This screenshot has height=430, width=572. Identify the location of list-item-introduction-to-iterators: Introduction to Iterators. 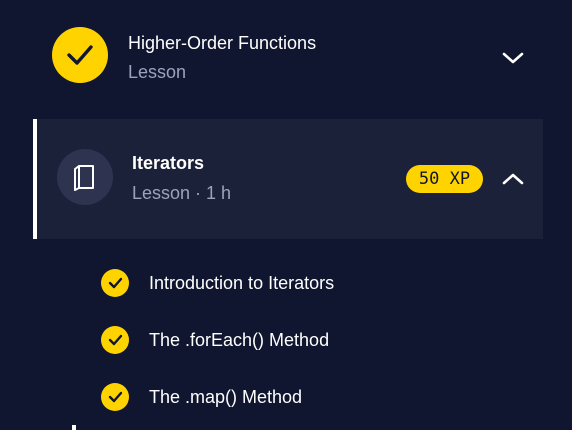
(217, 283).